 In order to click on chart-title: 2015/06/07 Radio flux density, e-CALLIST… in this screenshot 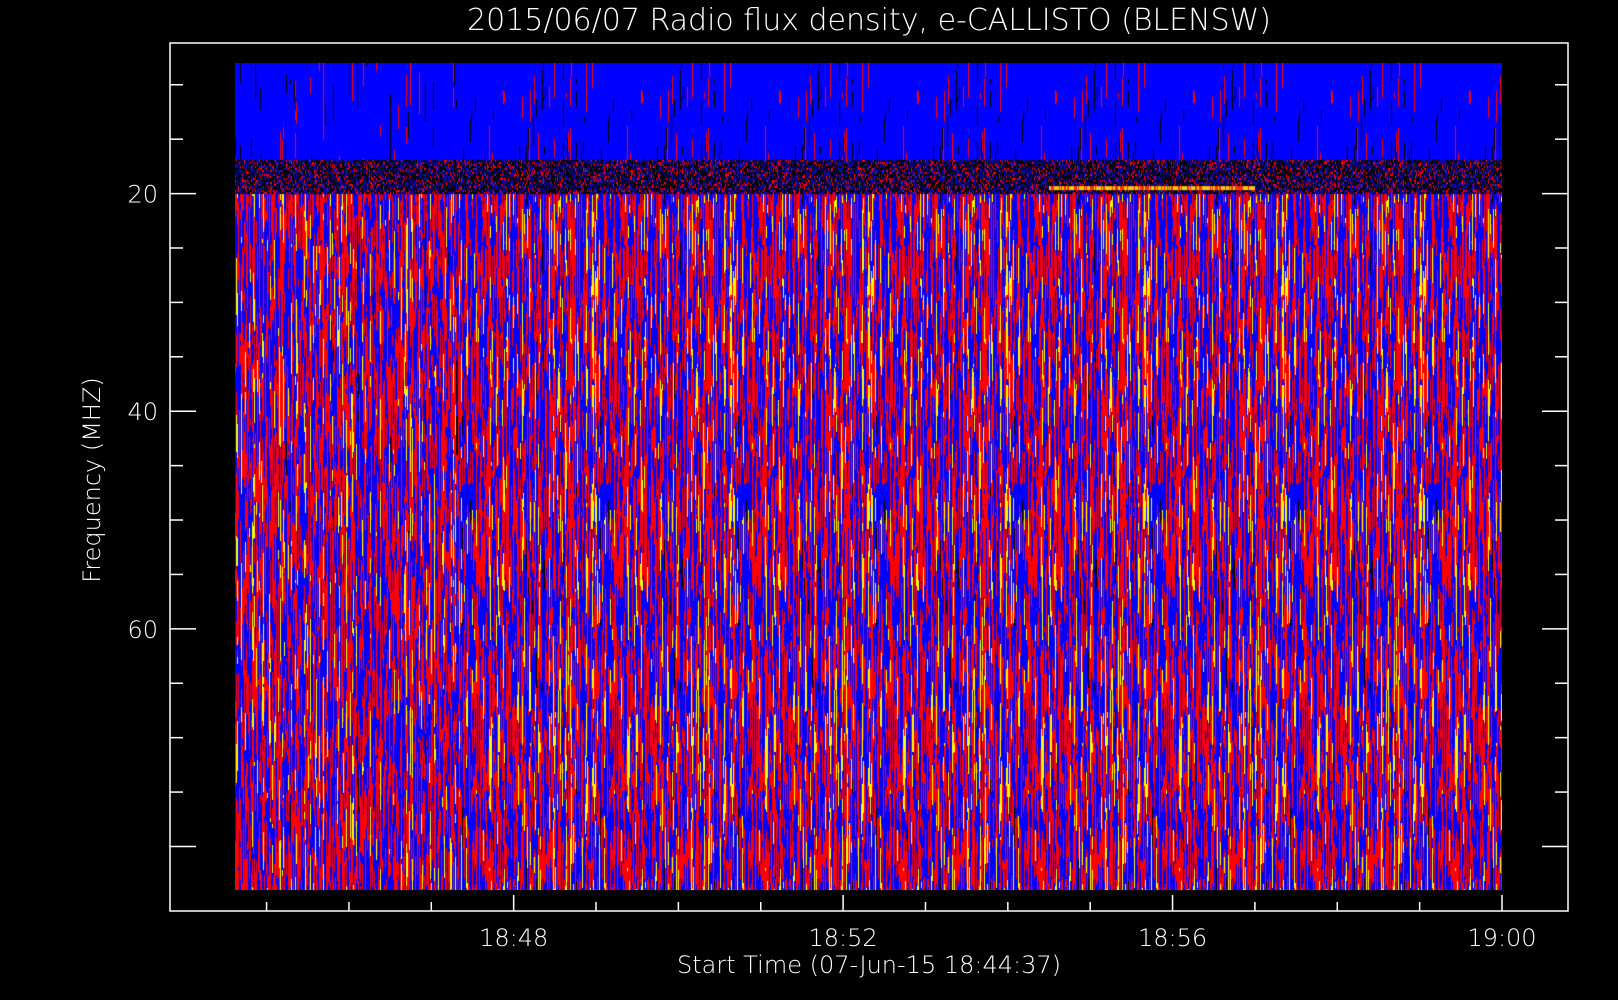, I will do `click(869, 20)`.